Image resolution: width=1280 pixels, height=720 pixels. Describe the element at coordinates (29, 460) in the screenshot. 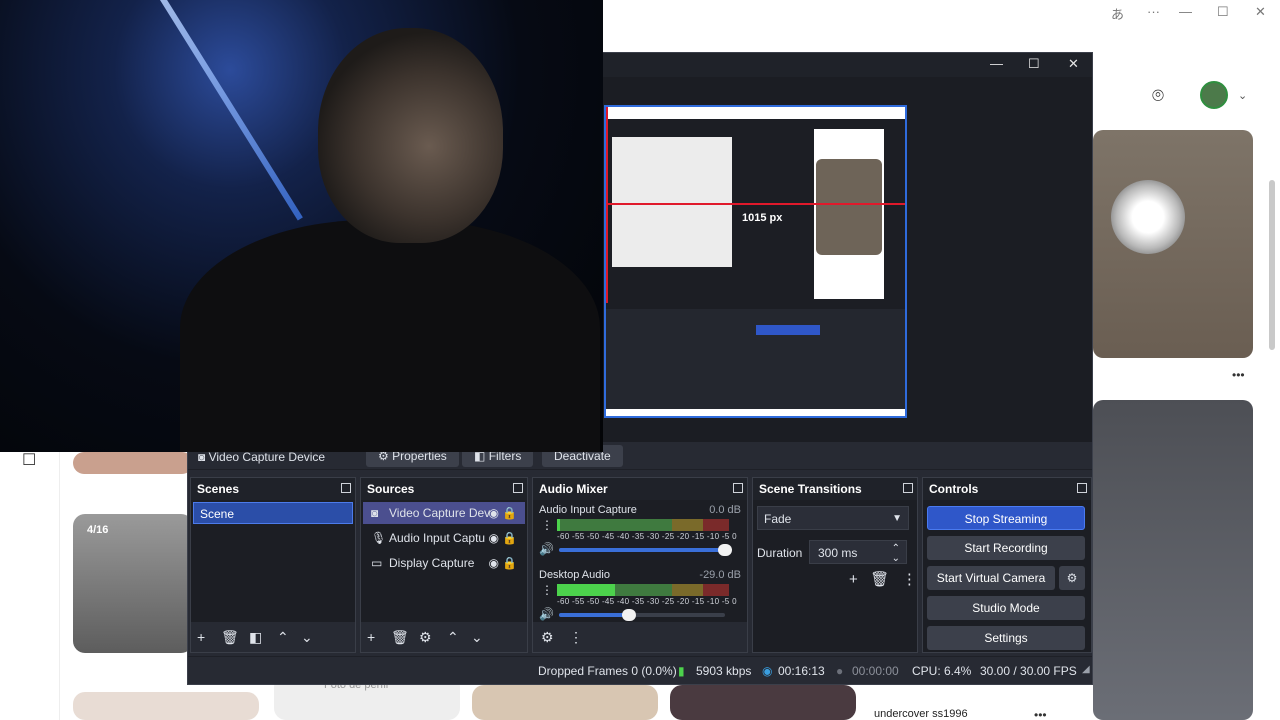

I see `chat-icon: ☐` at that location.